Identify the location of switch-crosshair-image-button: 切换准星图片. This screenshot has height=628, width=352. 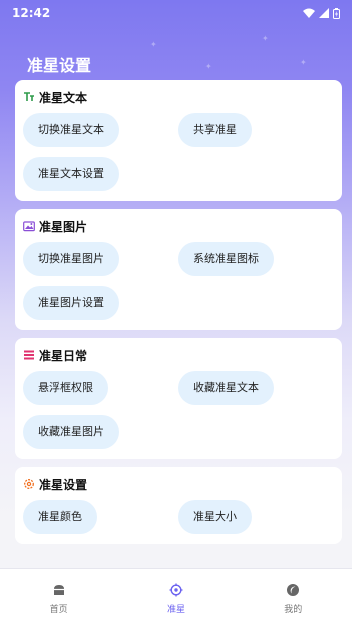
(71, 259).